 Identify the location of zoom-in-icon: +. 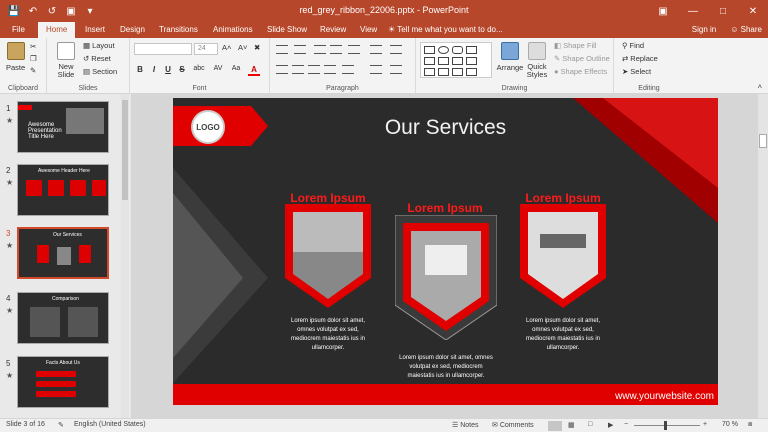
(705, 424).